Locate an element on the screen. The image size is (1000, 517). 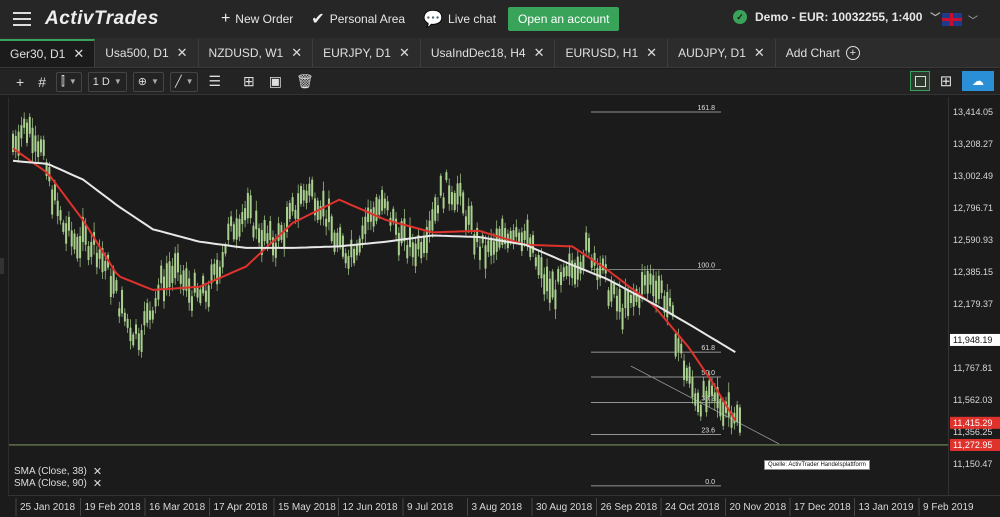
personal-area-button: ✔ Personal Area is located at coordinates (358, 19).